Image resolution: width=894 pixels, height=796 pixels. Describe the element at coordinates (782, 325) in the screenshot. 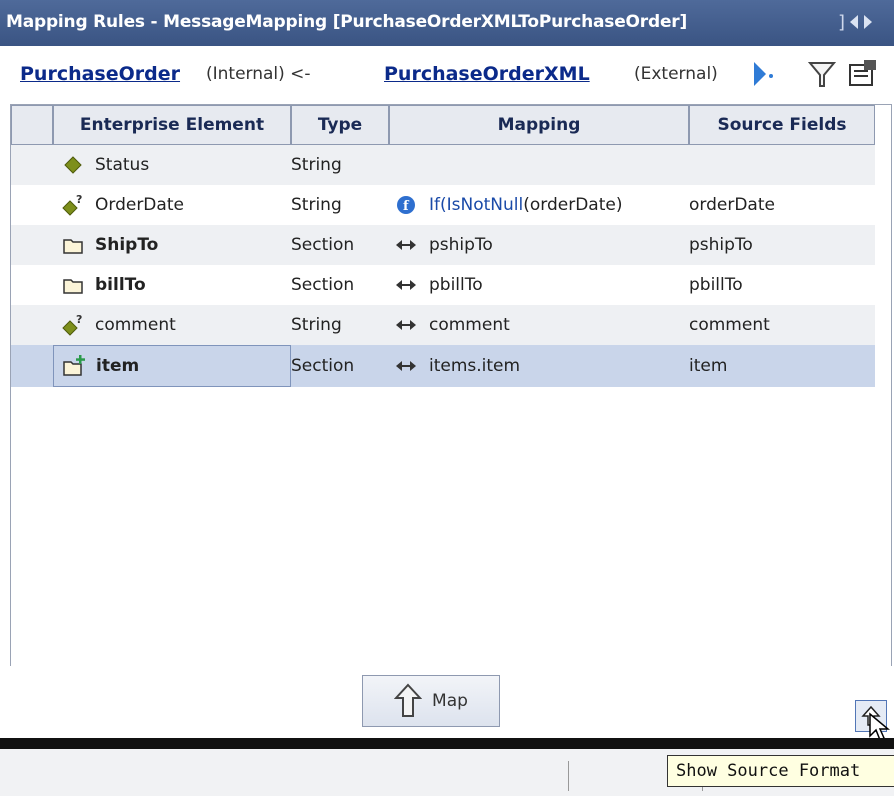

I see `source-cell: comment` at that location.